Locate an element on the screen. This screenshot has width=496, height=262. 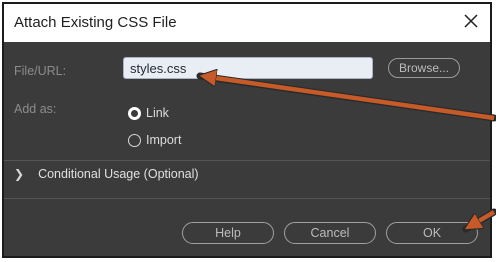
dialog-title: Attach Existing CSS File is located at coordinates (95, 22).